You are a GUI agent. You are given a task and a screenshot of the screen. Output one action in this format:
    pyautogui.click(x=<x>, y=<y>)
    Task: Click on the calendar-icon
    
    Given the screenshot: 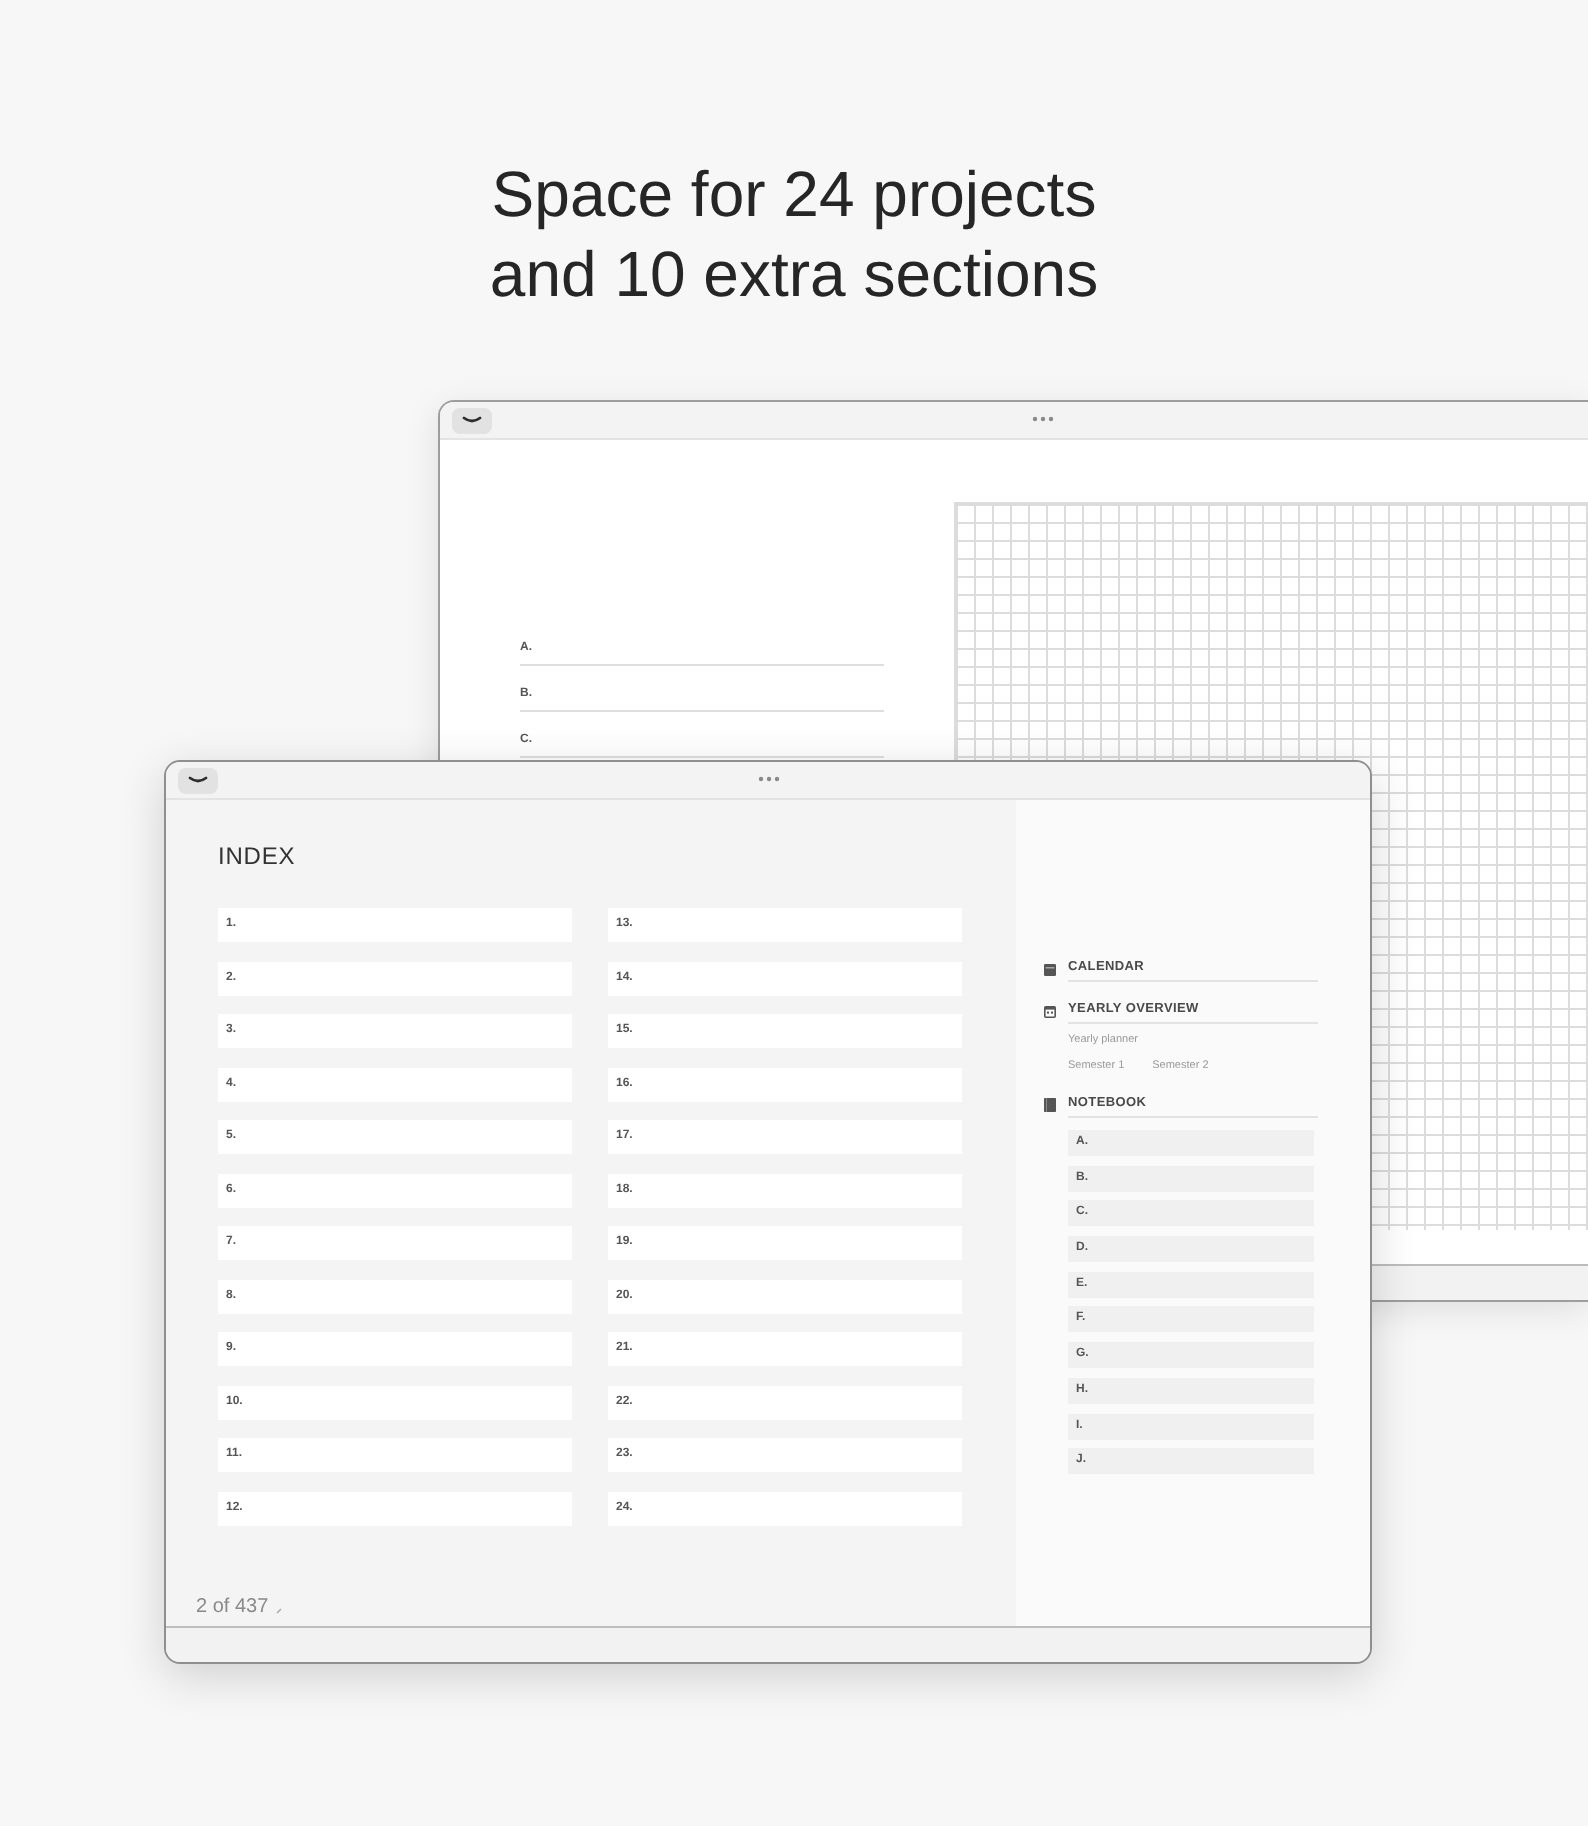 What is the action you would take?
    pyautogui.click(x=1050, y=969)
    